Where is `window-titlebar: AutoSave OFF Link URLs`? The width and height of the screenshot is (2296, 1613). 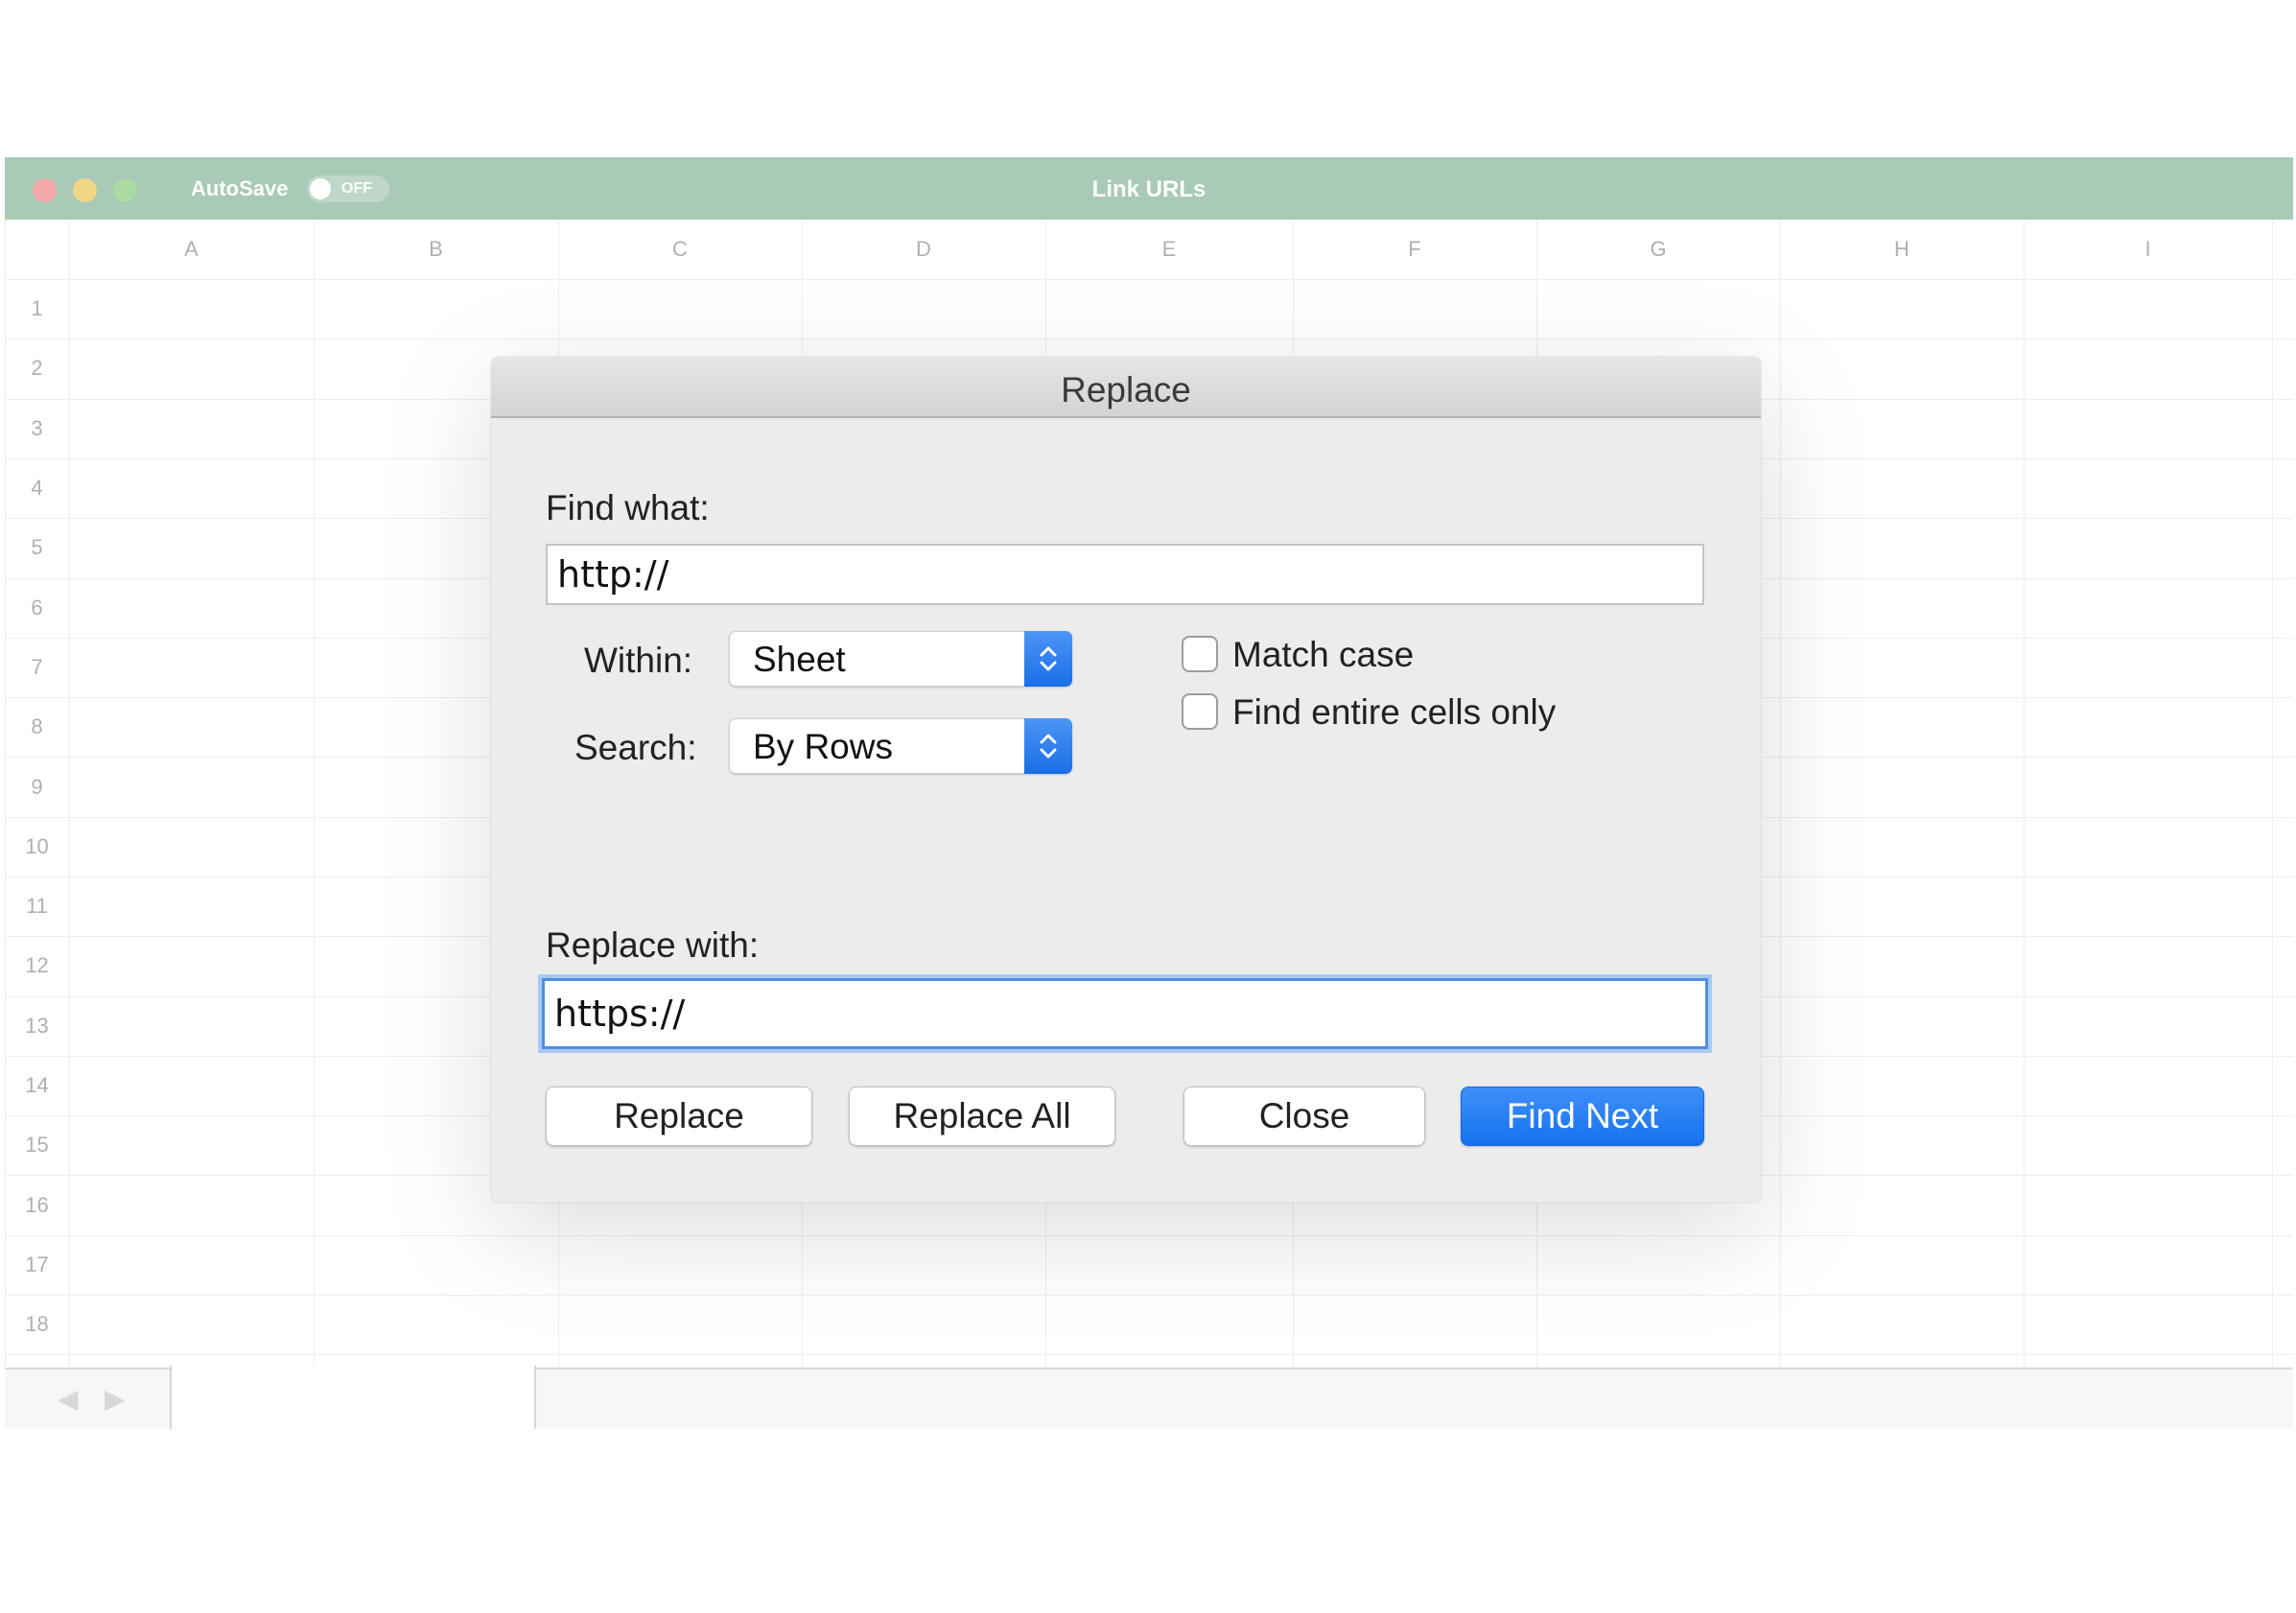 window-titlebar: AutoSave OFF Link URLs is located at coordinates (1149, 188).